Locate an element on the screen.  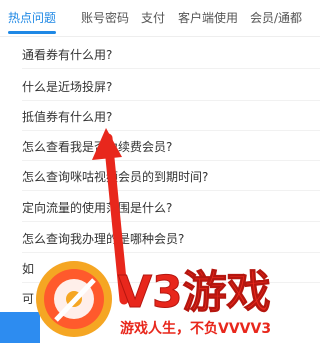
faq-item: 如 is located at coordinates (28, 268).